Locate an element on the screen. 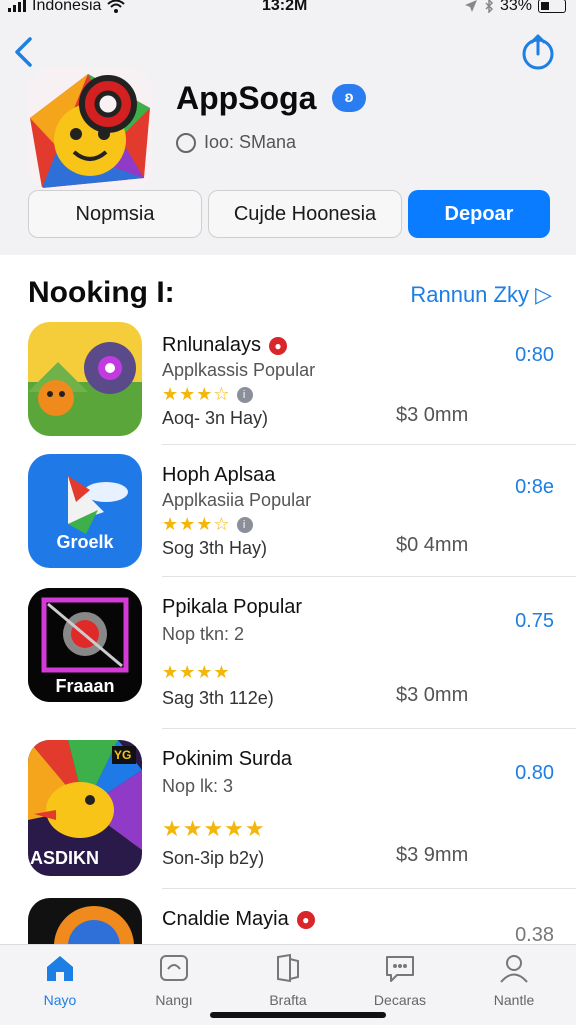 The image size is (576, 1025). app-category: Applkassis Popular is located at coordinates (239, 370).